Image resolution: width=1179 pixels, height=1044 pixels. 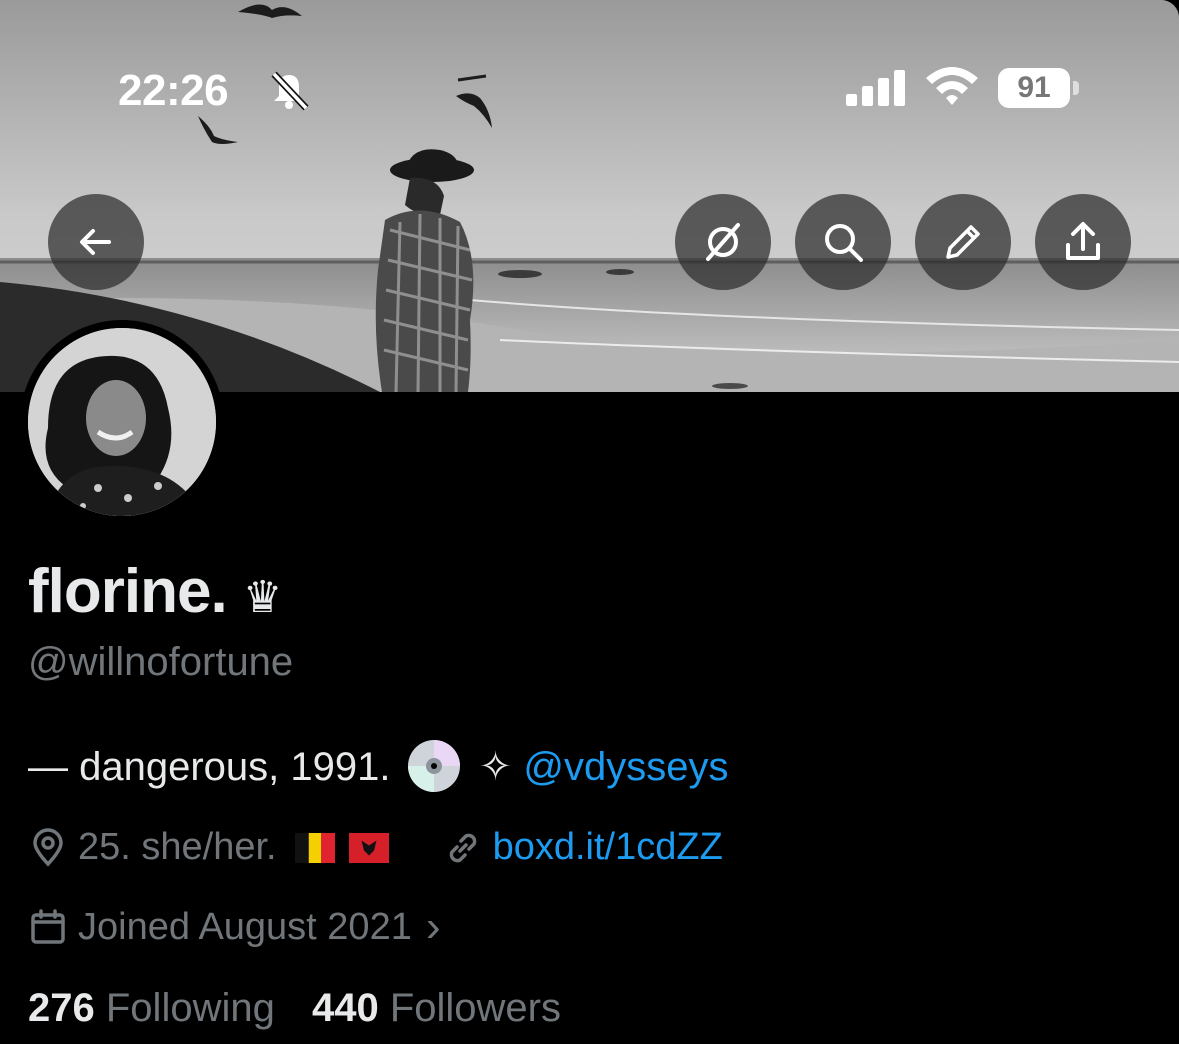 I want to click on back-arrow-icon, so click(x=95, y=242).